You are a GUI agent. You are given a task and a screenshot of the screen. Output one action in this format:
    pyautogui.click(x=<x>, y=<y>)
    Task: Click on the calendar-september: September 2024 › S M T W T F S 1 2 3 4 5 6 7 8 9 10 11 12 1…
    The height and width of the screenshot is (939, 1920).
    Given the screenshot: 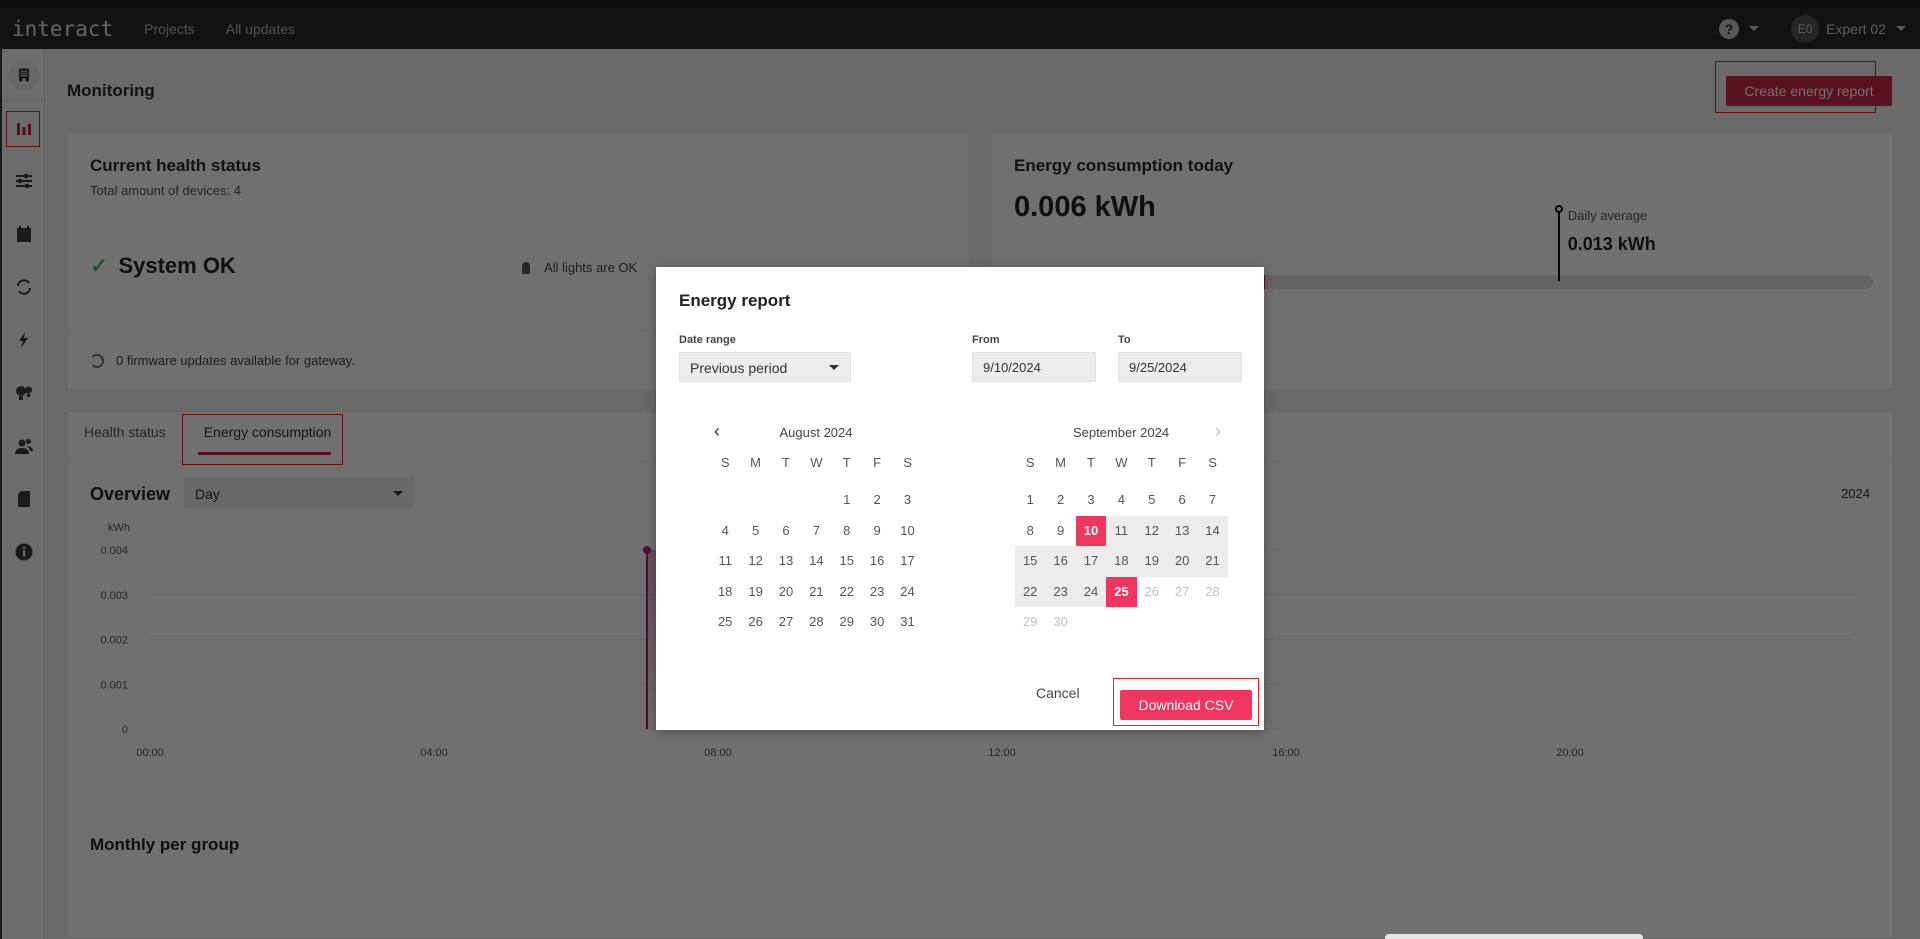 What is the action you would take?
    pyautogui.click(x=1121, y=530)
    